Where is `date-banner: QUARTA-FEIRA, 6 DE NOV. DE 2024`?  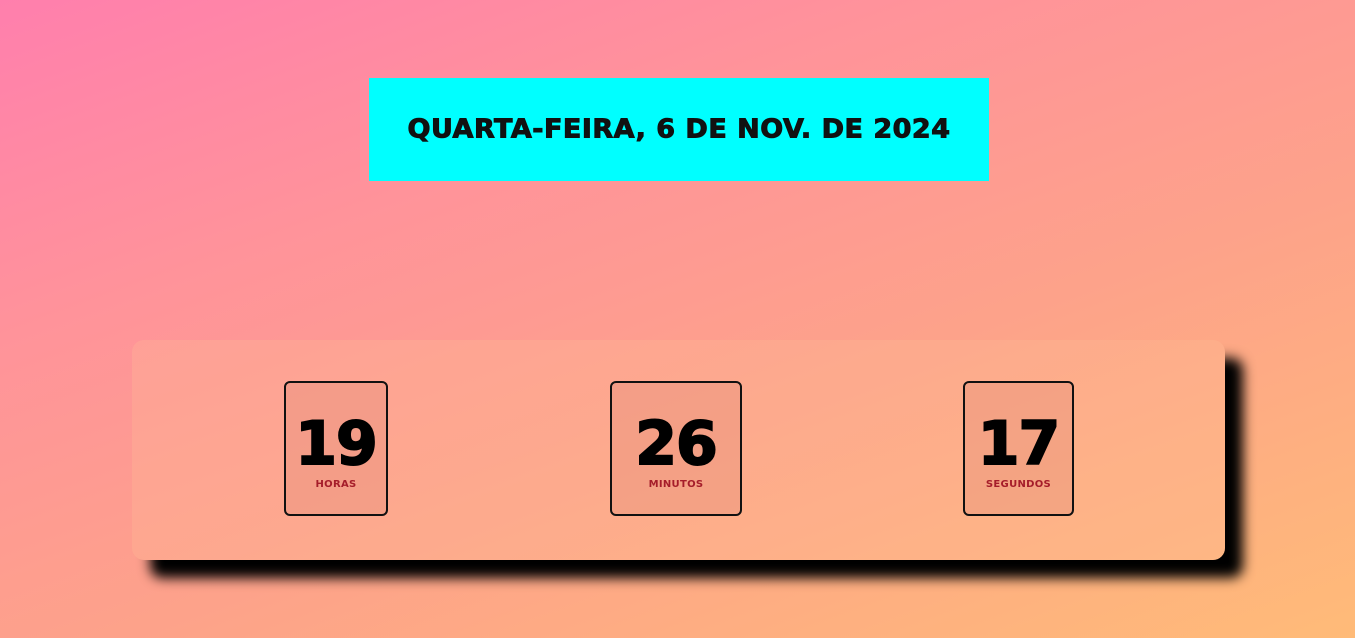 date-banner: QUARTA-FEIRA, 6 DE NOV. DE 2024 is located at coordinates (679, 129).